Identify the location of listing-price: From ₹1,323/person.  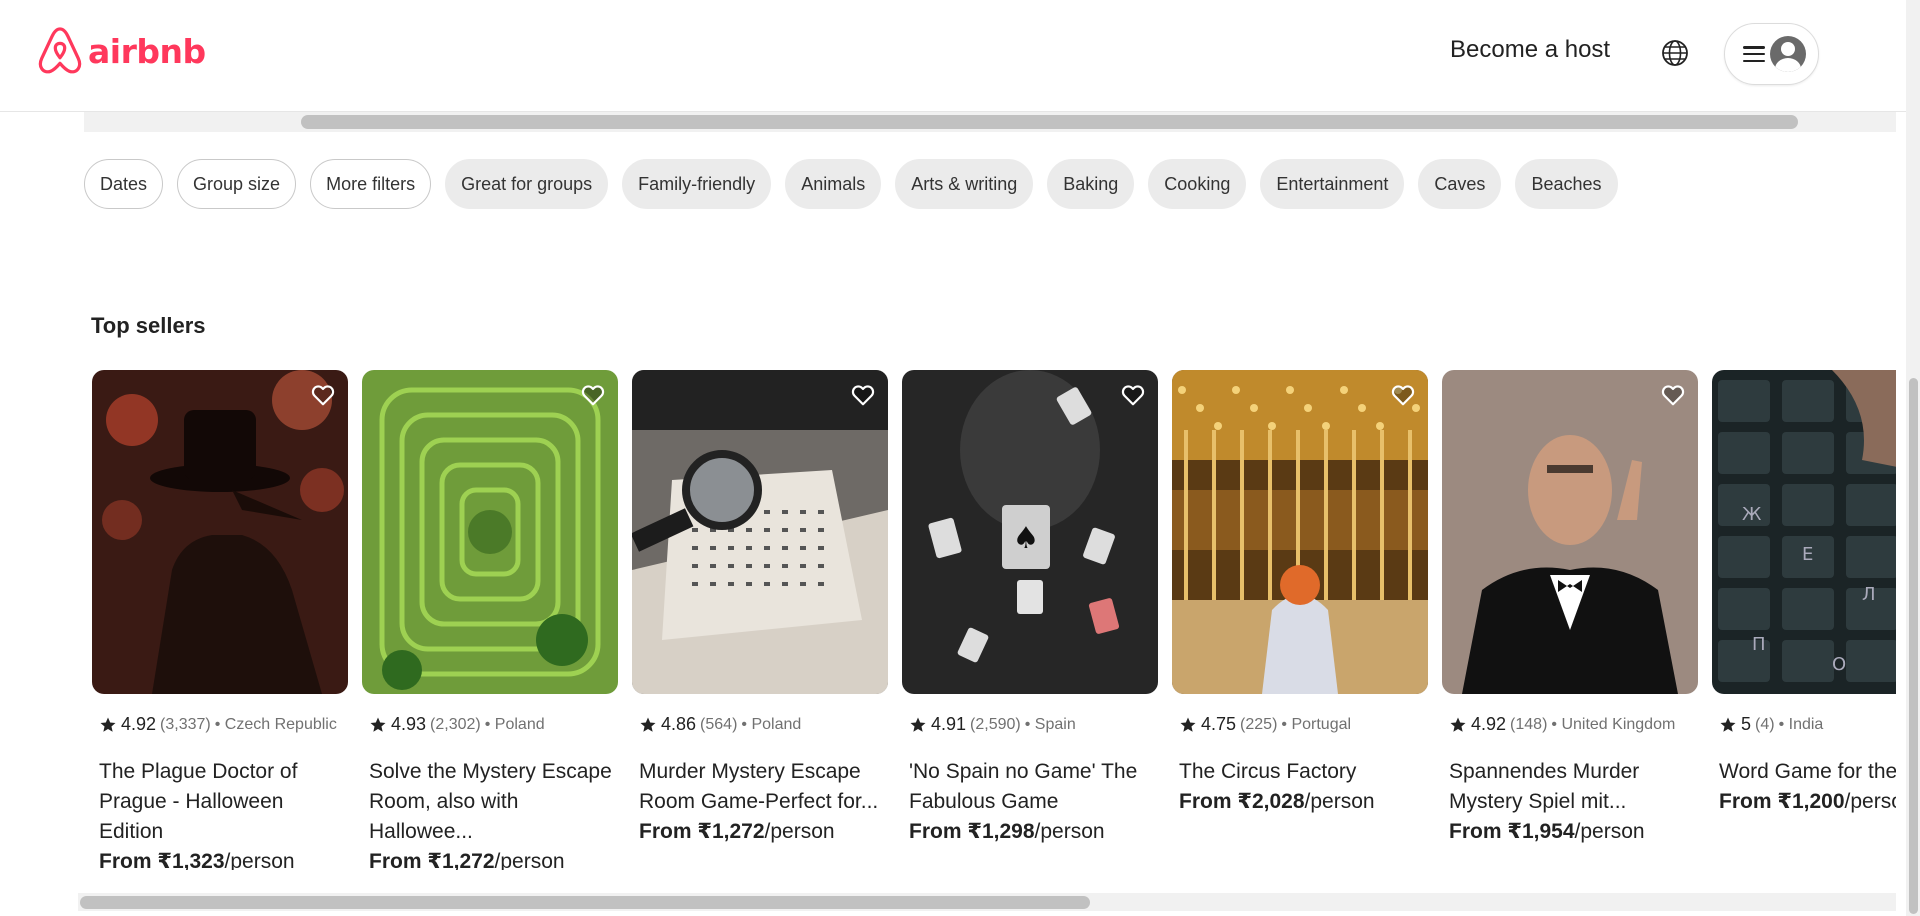
(220, 858).